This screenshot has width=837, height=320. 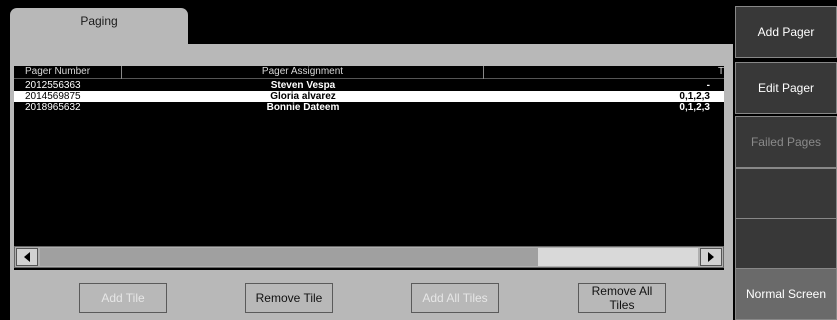 I want to click on horizontal-scrollbar, so click(x=369, y=257).